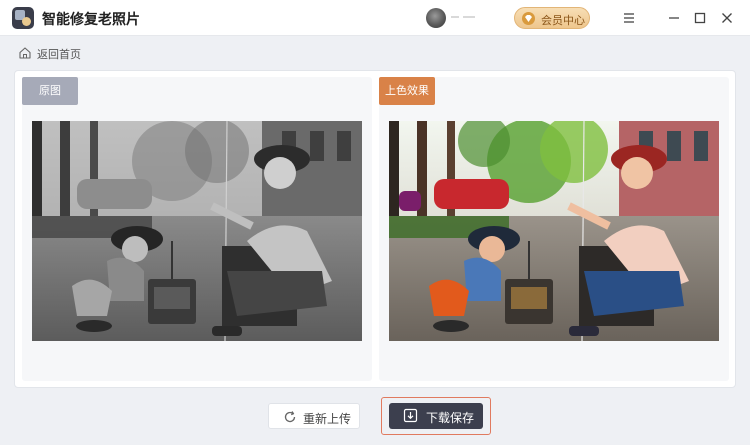  I want to click on home-icon, so click(25, 52).